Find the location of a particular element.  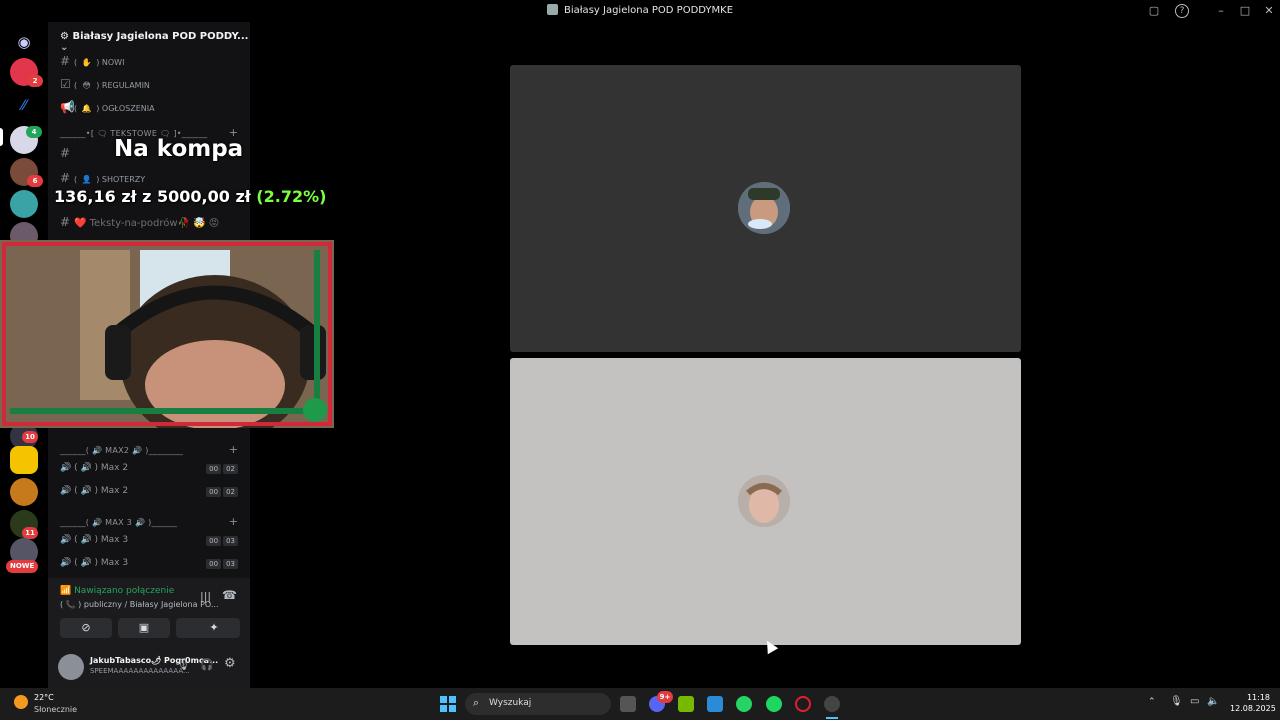

mention-badge: 2 is located at coordinates (35, 81).